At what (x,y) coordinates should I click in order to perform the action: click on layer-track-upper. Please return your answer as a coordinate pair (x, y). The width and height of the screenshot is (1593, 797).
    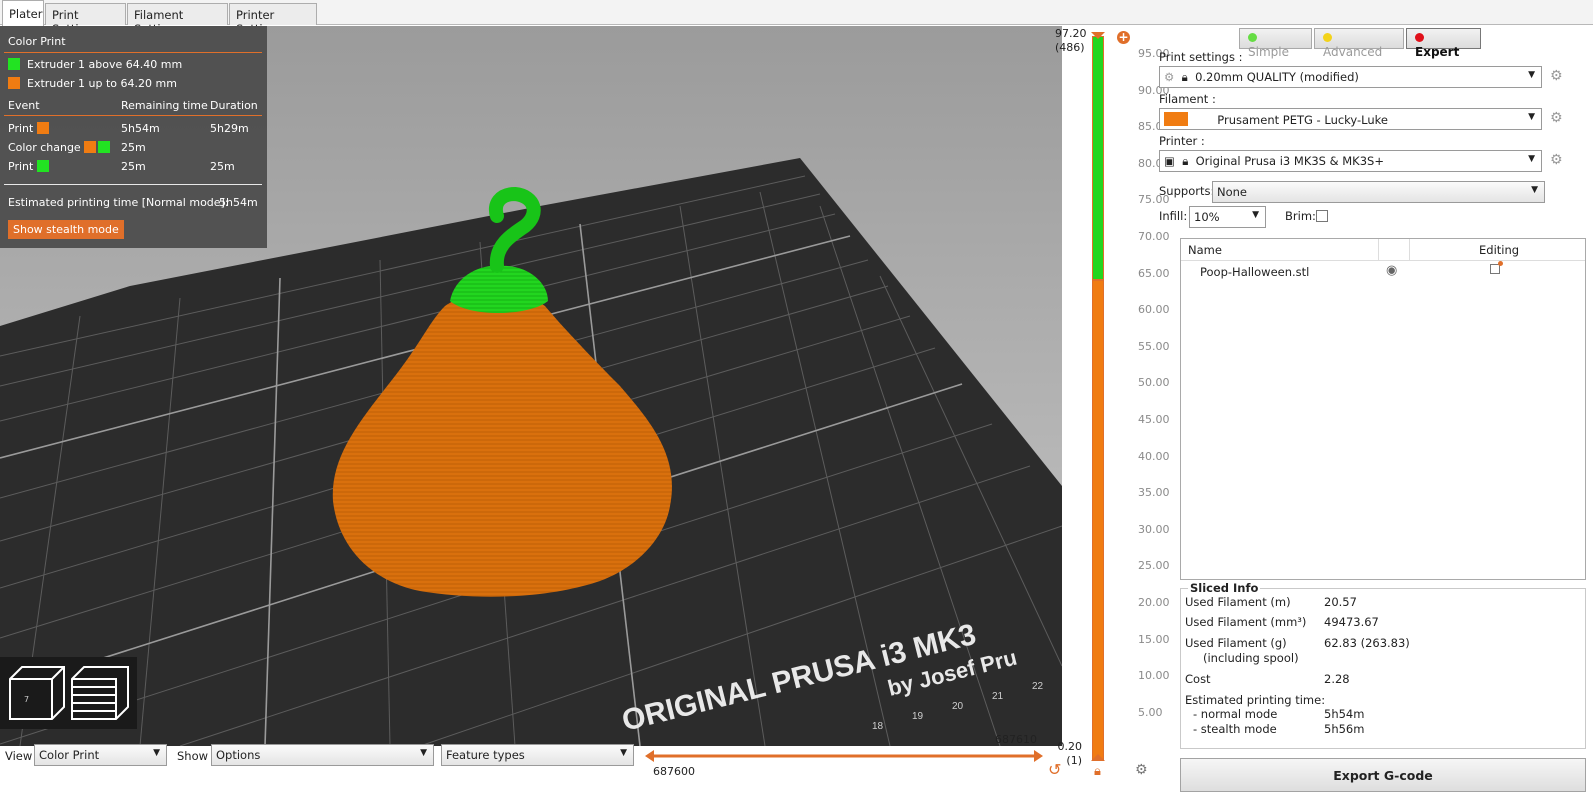
    Looking at the image, I should click on (1098, 158).